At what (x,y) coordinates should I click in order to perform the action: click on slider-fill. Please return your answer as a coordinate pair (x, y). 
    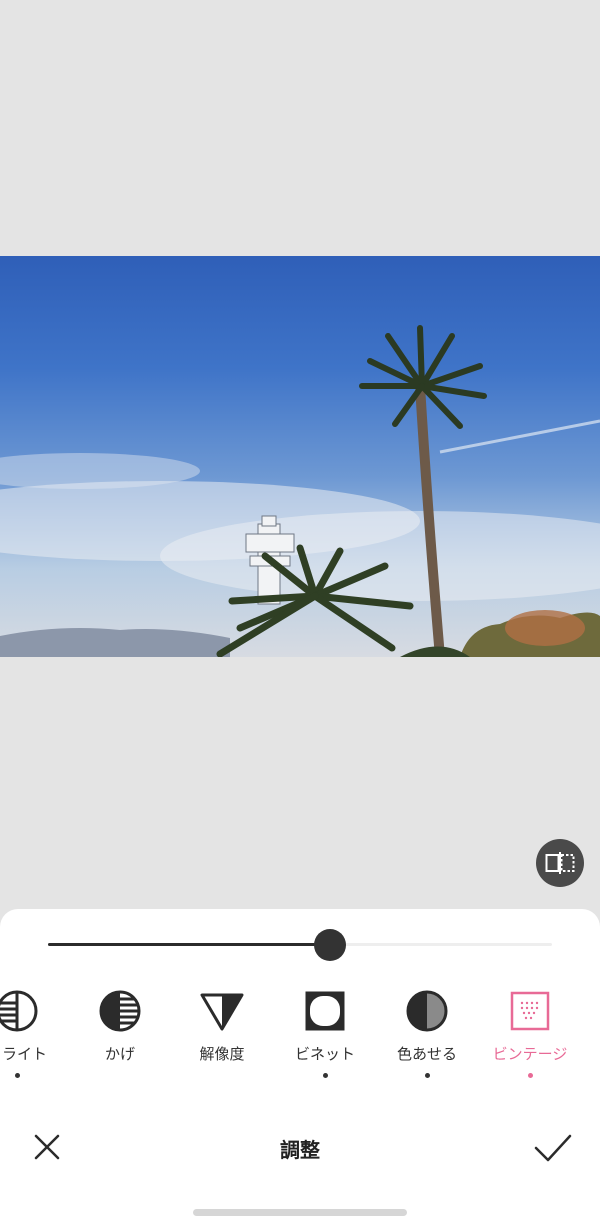
    Looking at the image, I should click on (189, 944).